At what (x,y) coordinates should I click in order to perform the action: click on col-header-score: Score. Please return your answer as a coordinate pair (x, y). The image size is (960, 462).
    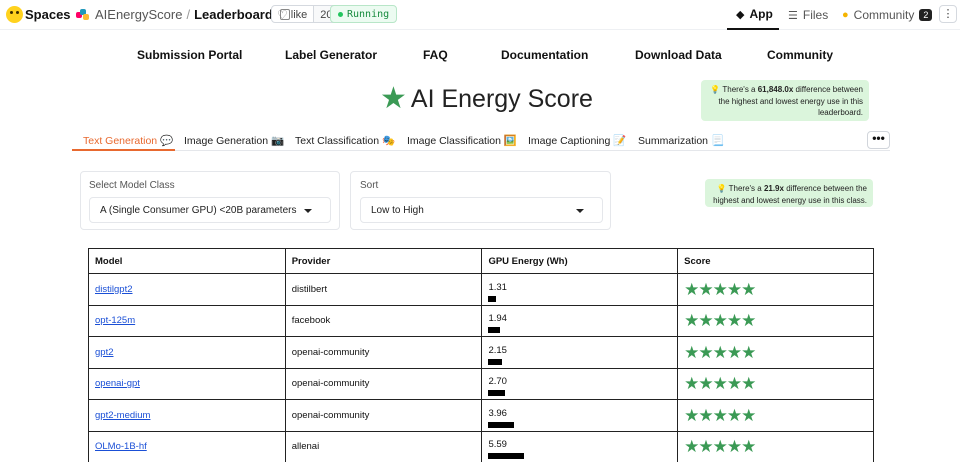
    Looking at the image, I should click on (775, 261).